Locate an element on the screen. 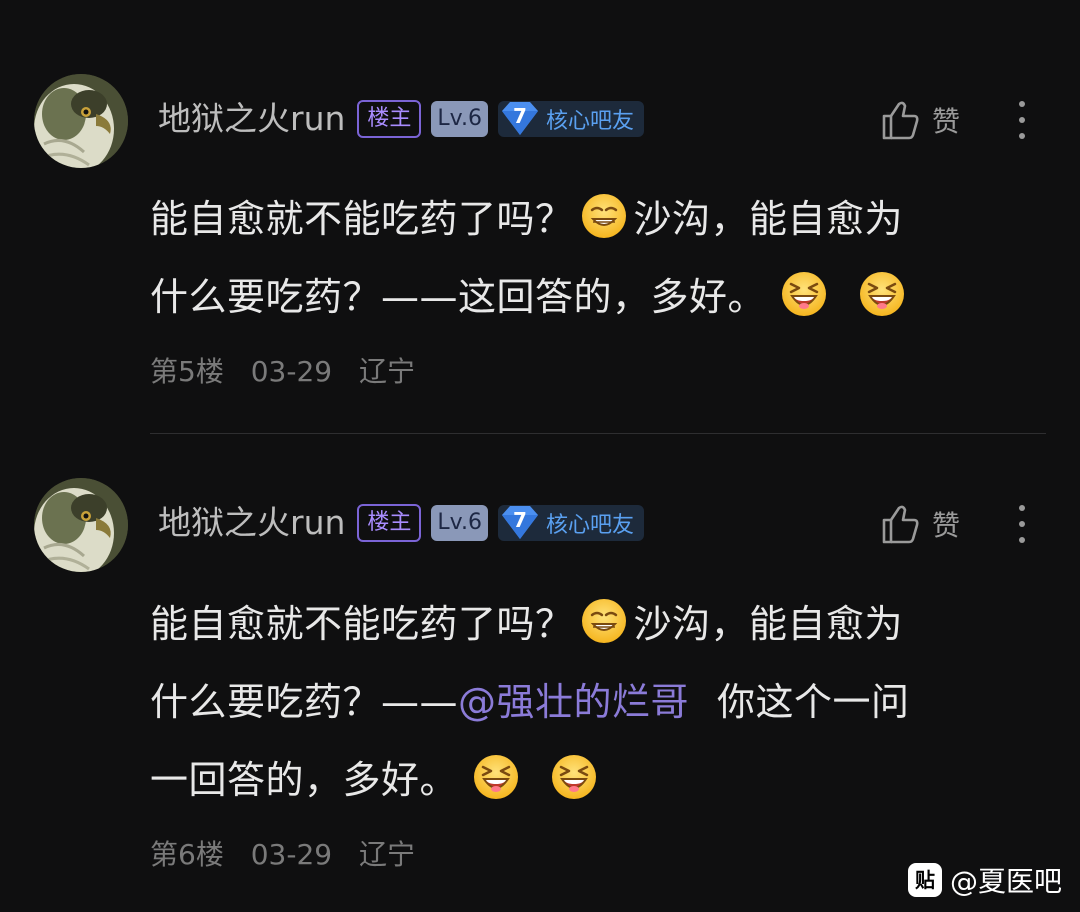 Image resolution: width=1080 pixels, height=912 pixels. comment-text: 能自愈就不能吃药了吗？ 沙沟，能自愈为 什么要吃药？——这回答的，多好。 is located at coordinates (590, 258).